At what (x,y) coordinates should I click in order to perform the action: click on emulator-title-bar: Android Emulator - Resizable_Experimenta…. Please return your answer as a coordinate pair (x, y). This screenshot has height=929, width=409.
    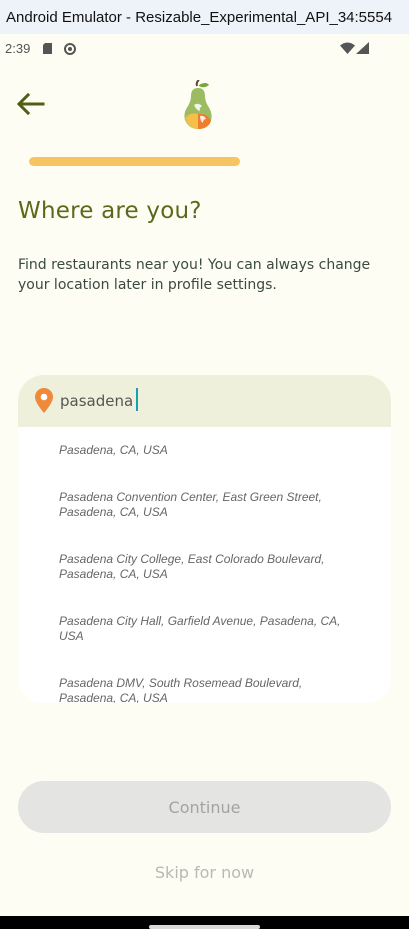
    Looking at the image, I should click on (204, 17).